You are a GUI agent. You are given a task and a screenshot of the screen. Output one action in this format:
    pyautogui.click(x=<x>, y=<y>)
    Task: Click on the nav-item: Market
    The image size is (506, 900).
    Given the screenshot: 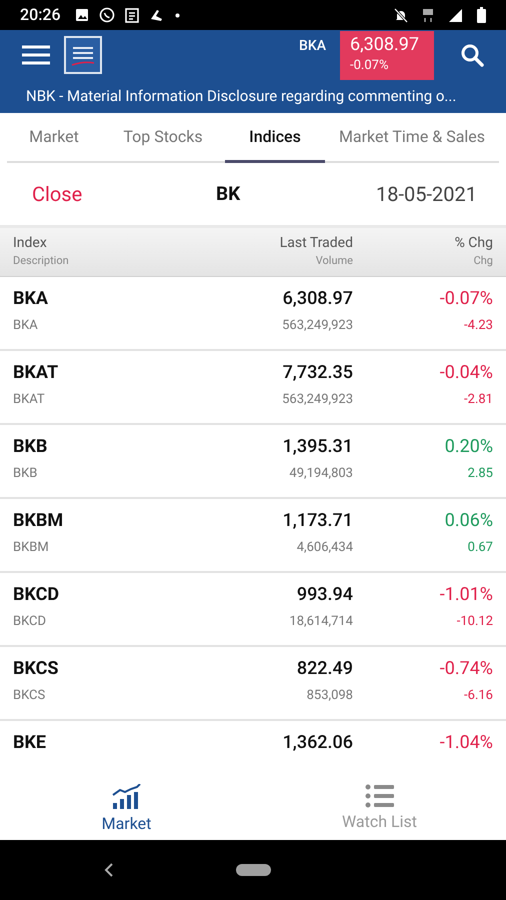 What is the action you would take?
    pyautogui.click(x=126, y=805)
    